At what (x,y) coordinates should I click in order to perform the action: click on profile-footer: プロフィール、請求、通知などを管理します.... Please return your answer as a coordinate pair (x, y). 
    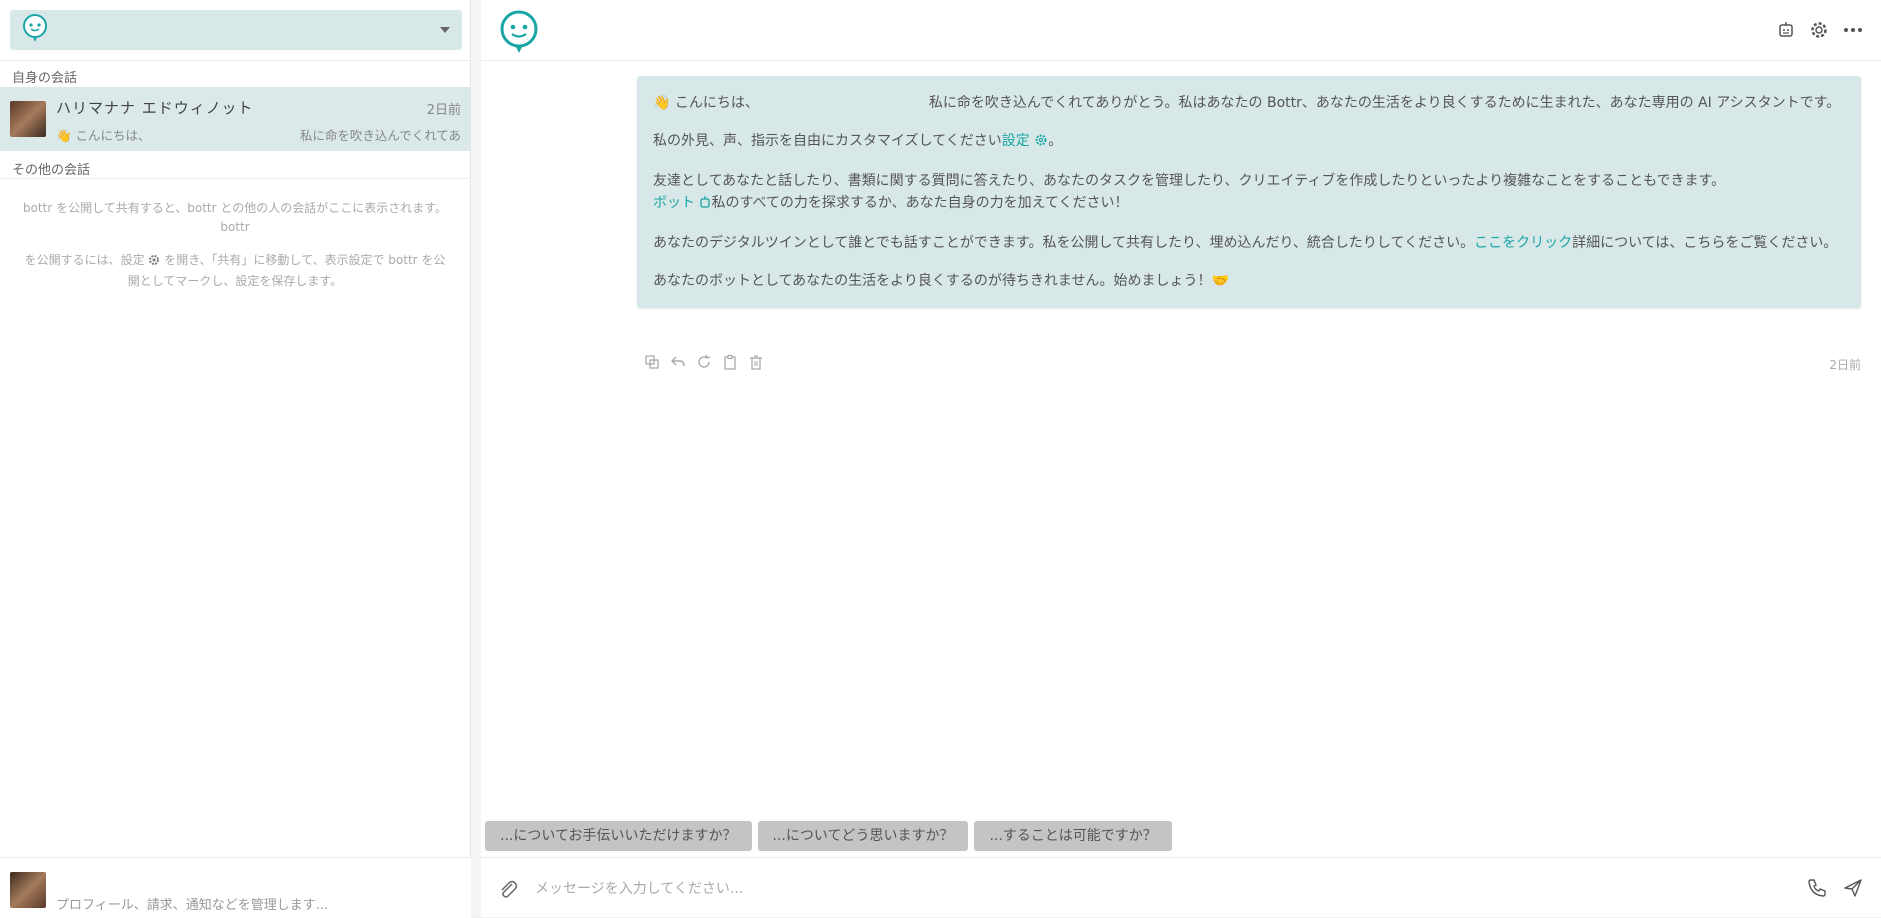
    Looking at the image, I should click on (235, 887).